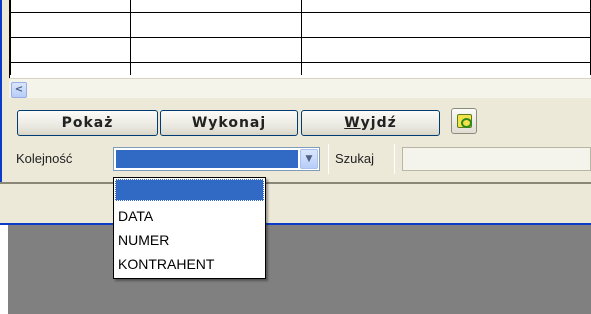 The width and height of the screenshot is (591, 314). Describe the element at coordinates (189, 264) in the screenshot. I see `dropdown-option-kontrahent: KONTRAHENT` at that location.